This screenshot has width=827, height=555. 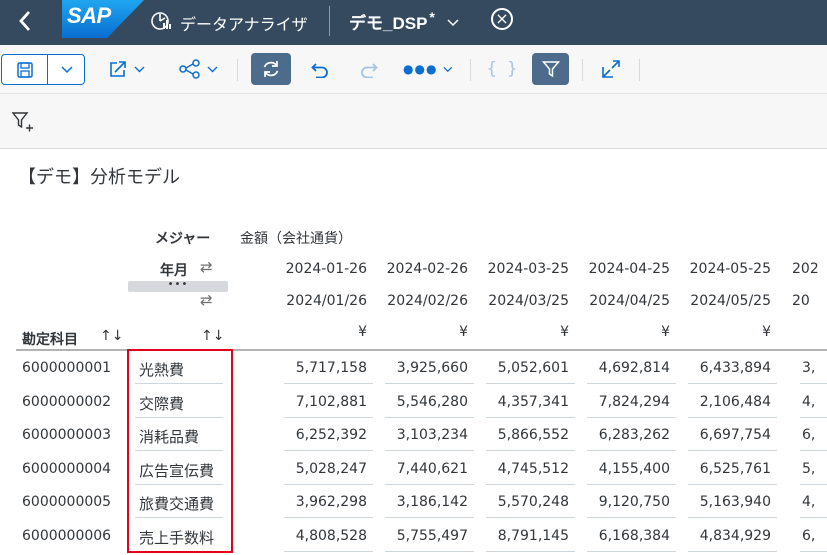 I want to click on more-button: ●●●, so click(x=428, y=69).